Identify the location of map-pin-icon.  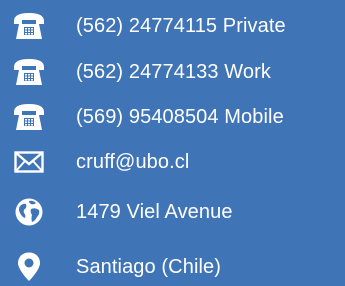
(29, 267).